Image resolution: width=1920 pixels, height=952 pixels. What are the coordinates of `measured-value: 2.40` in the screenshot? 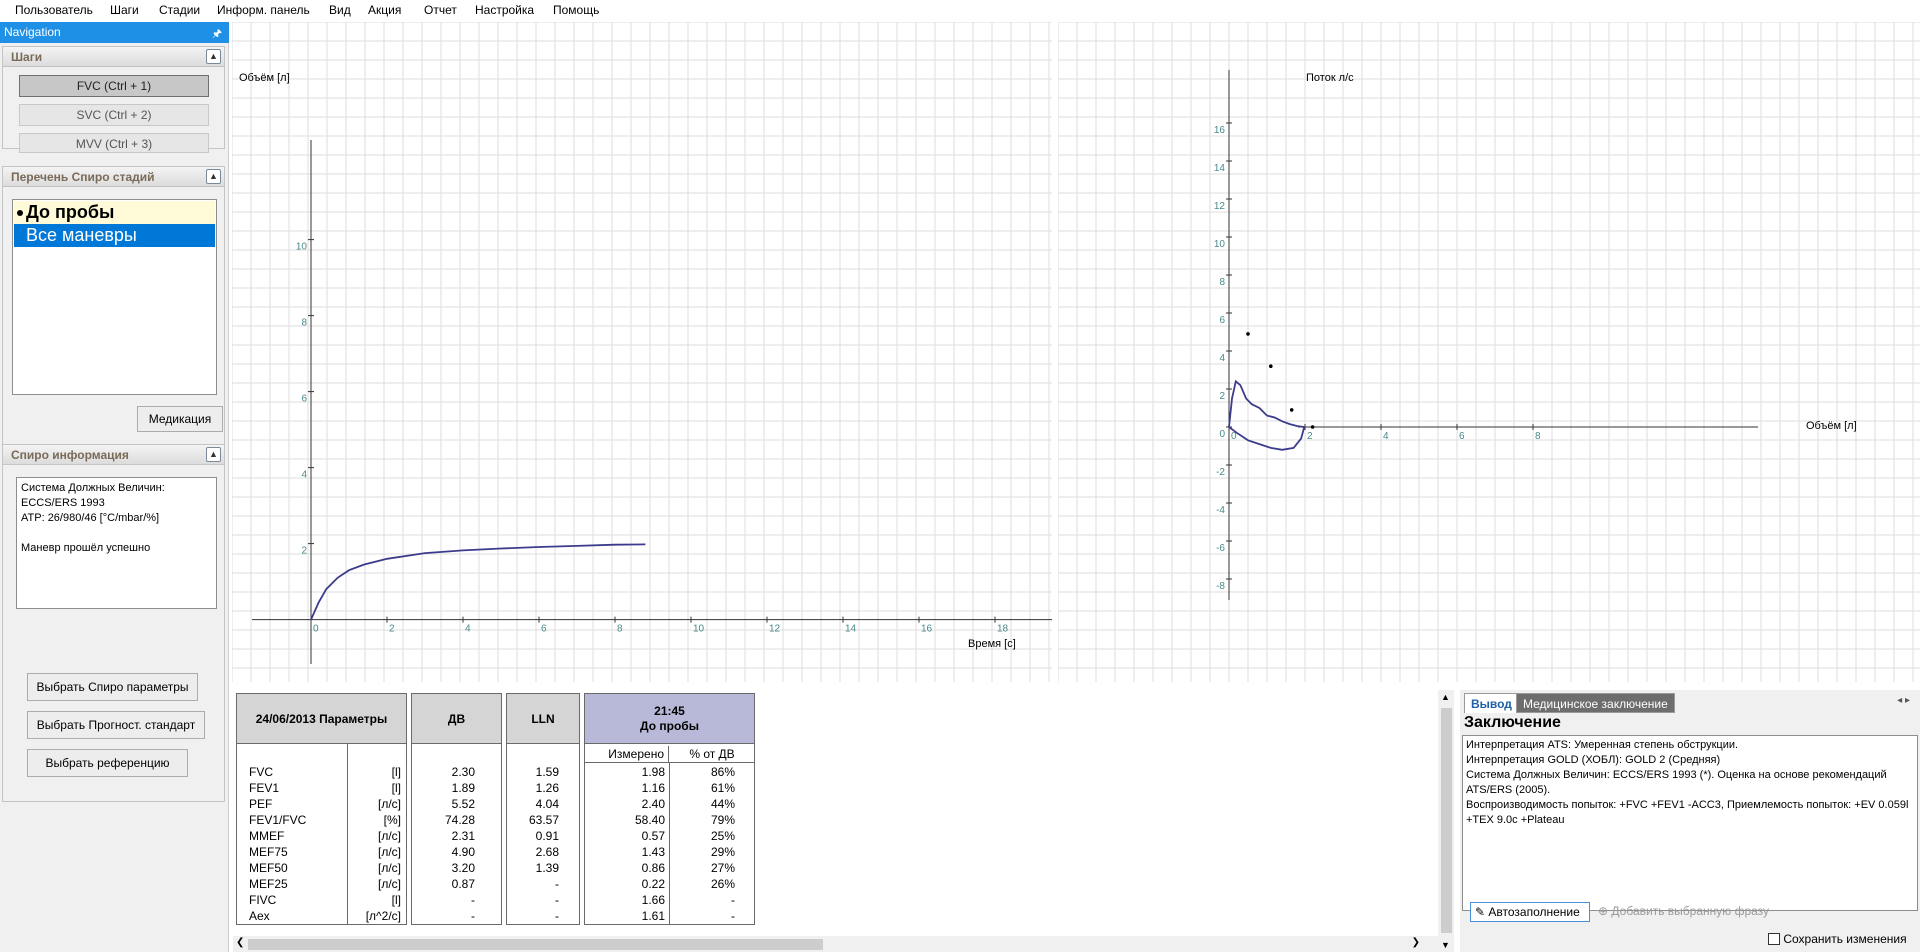 It's located at (653, 804).